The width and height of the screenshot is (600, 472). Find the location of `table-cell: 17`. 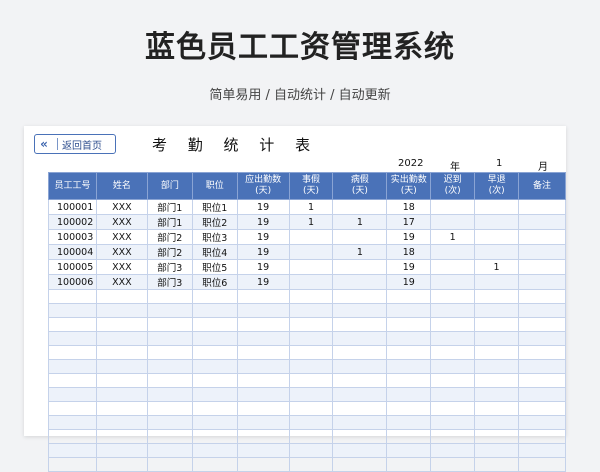

table-cell: 17 is located at coordinates (409, 222).